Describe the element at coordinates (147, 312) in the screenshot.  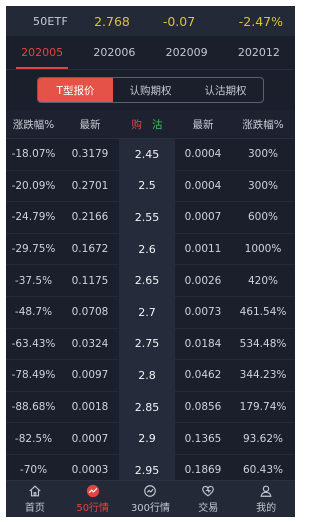
I see `strike-price: 2.7` at that location.